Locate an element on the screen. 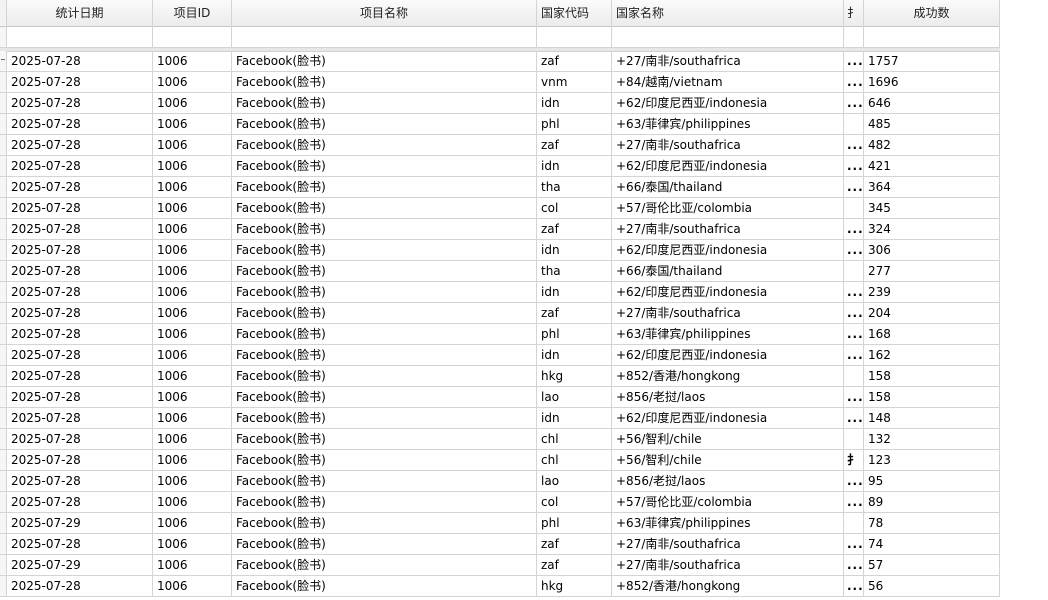 This screenshot has width=1048, height=600. success-count-cell: 239 is located at coordinates (932, 292).